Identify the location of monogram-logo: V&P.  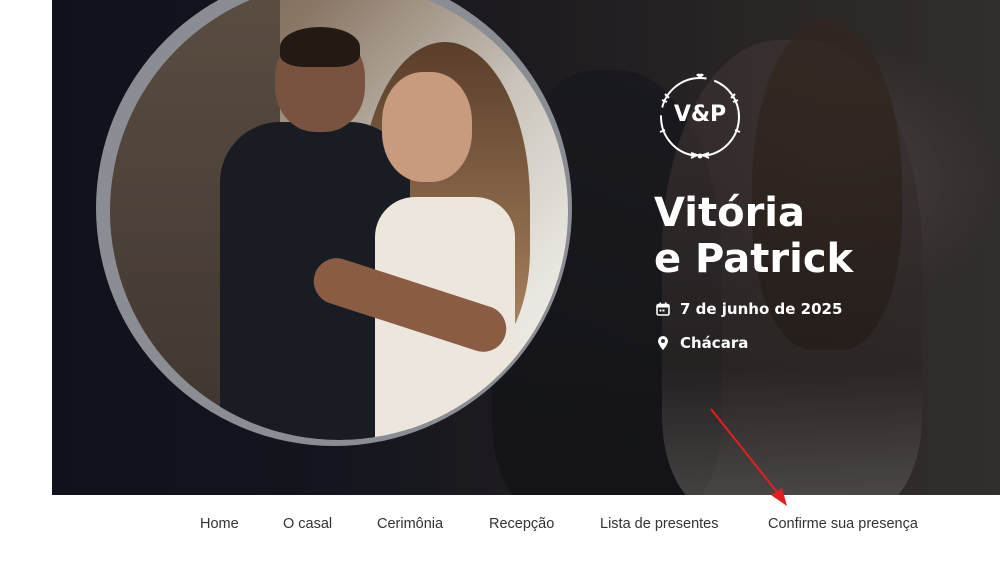
(700, 117).